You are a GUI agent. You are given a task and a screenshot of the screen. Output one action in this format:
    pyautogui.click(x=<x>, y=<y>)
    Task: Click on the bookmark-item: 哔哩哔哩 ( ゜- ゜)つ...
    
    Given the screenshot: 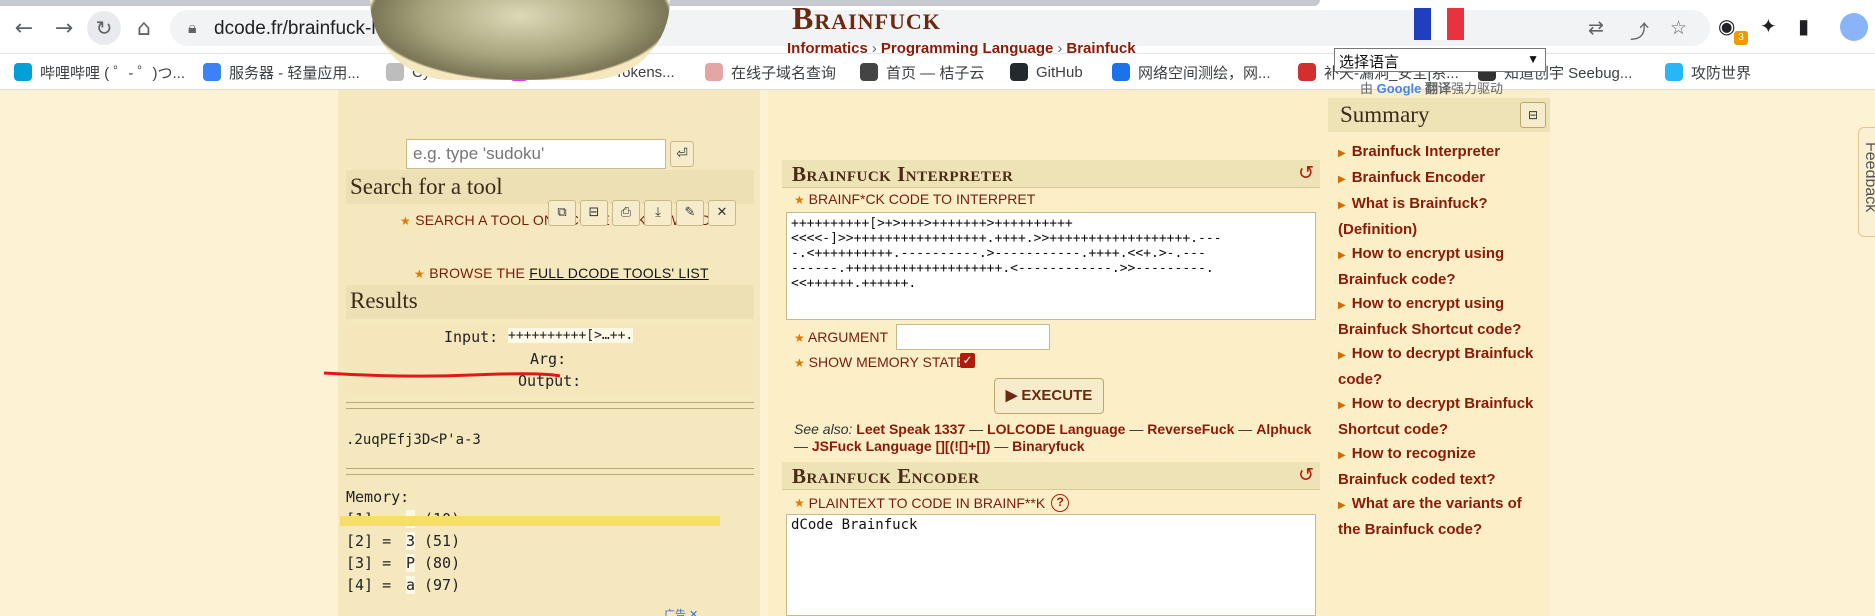 What is the action you would take?
    pyautogui.click(x=99, y=72)
    